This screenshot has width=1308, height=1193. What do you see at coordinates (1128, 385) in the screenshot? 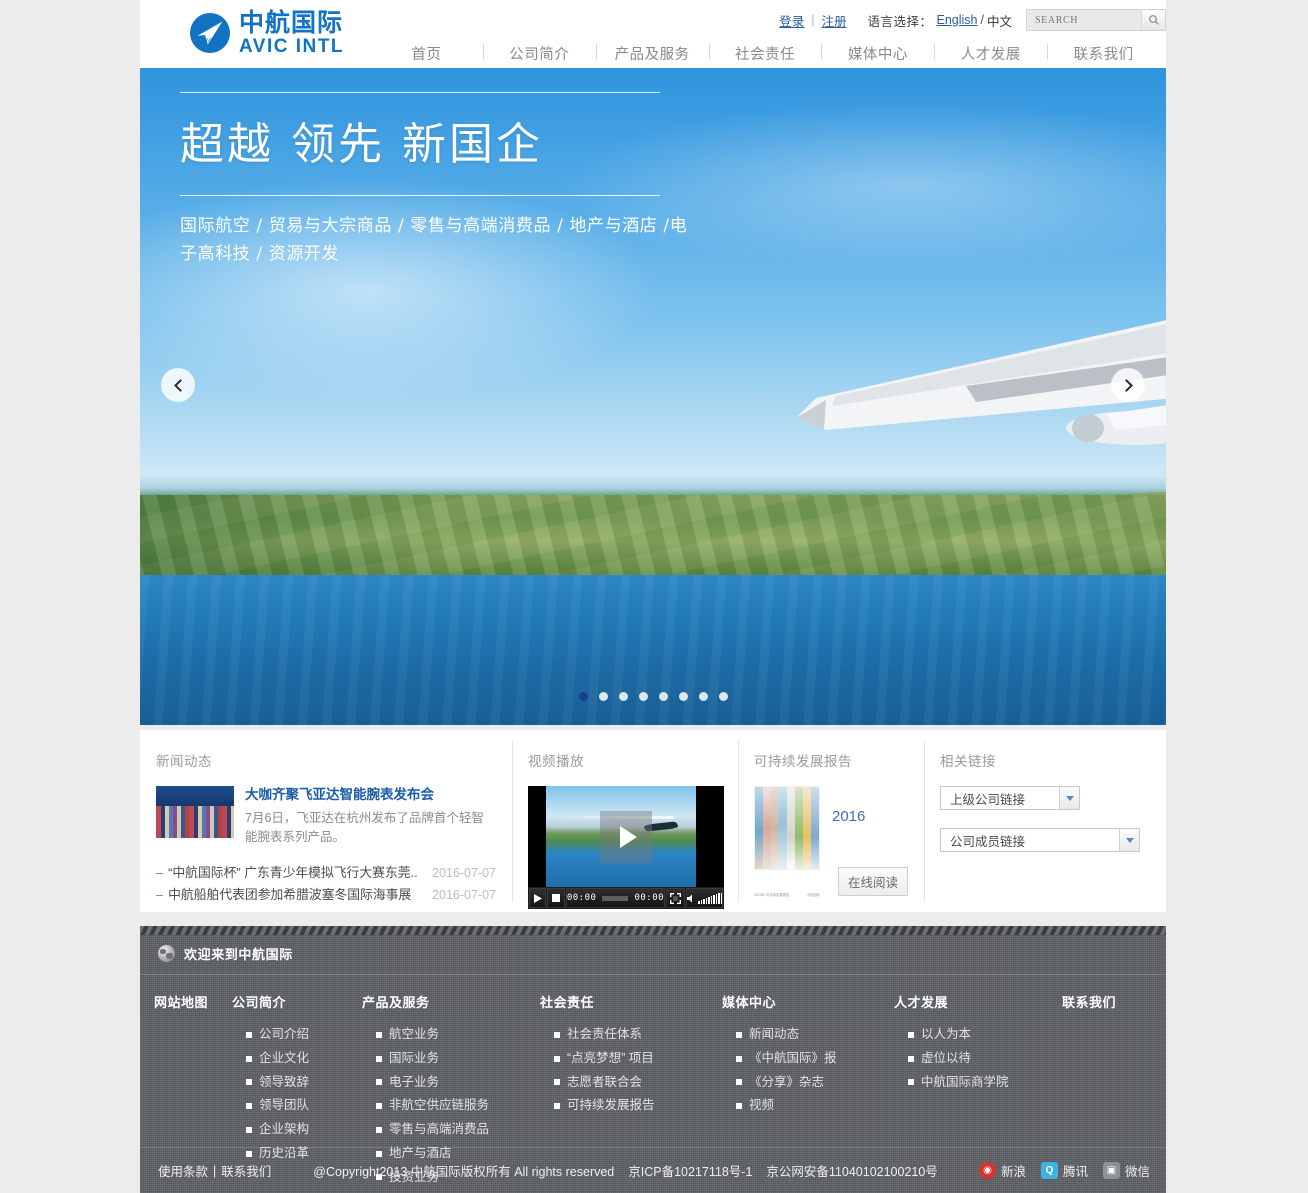
I see `carousel-next-button` at bounding box center [1128, 385].